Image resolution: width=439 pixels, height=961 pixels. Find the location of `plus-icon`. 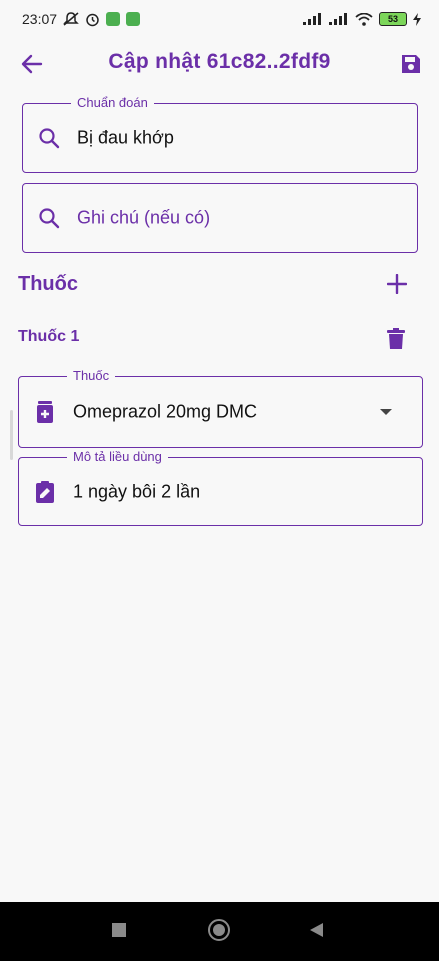

plus-icon is located at coordinates (397, 284).